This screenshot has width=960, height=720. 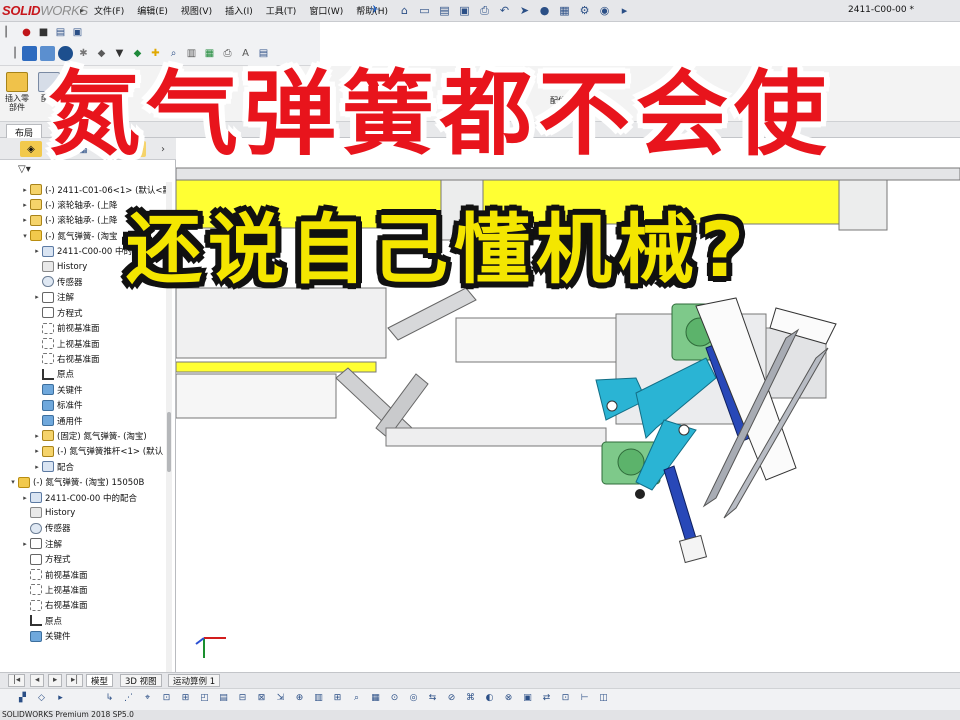 What do you see at coordinates (29, 53) in the screenshot?
I see `display-pane-icon` at bounding box center [29, 53].